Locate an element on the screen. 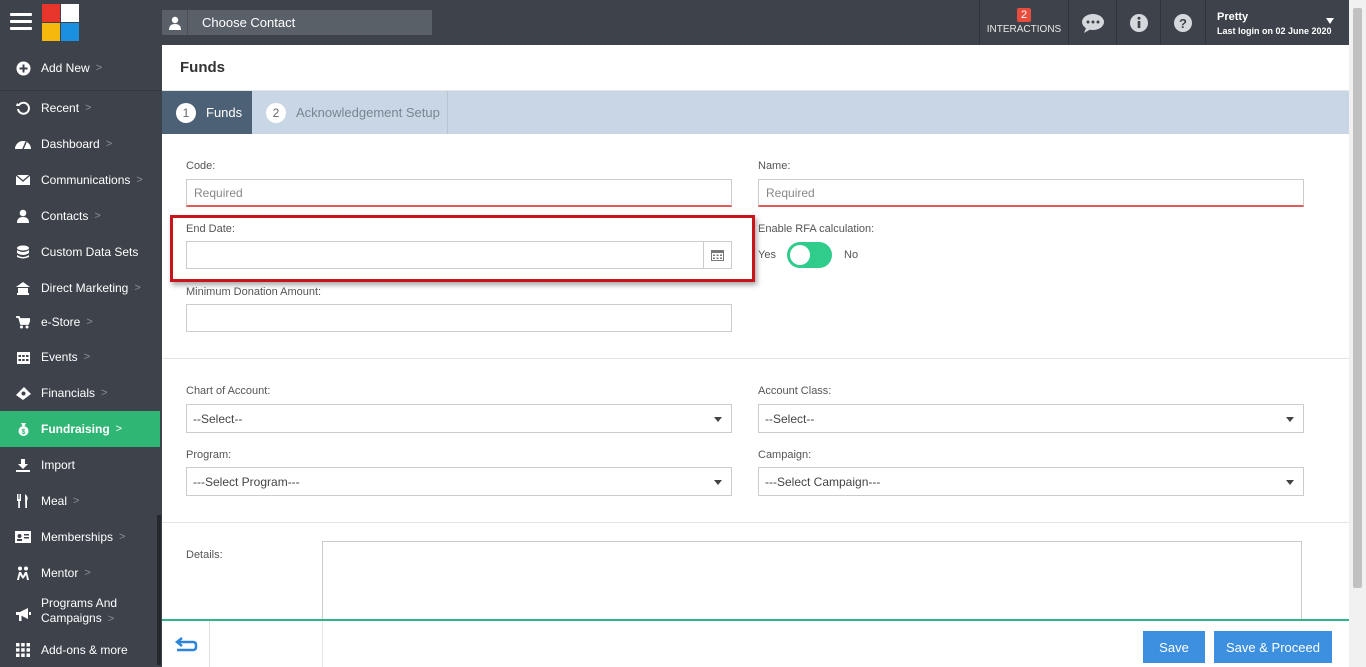 This screenshot has width=1366, height=667. sidebar-item-mentor: Mentor > is located at coordinates (78, 573).